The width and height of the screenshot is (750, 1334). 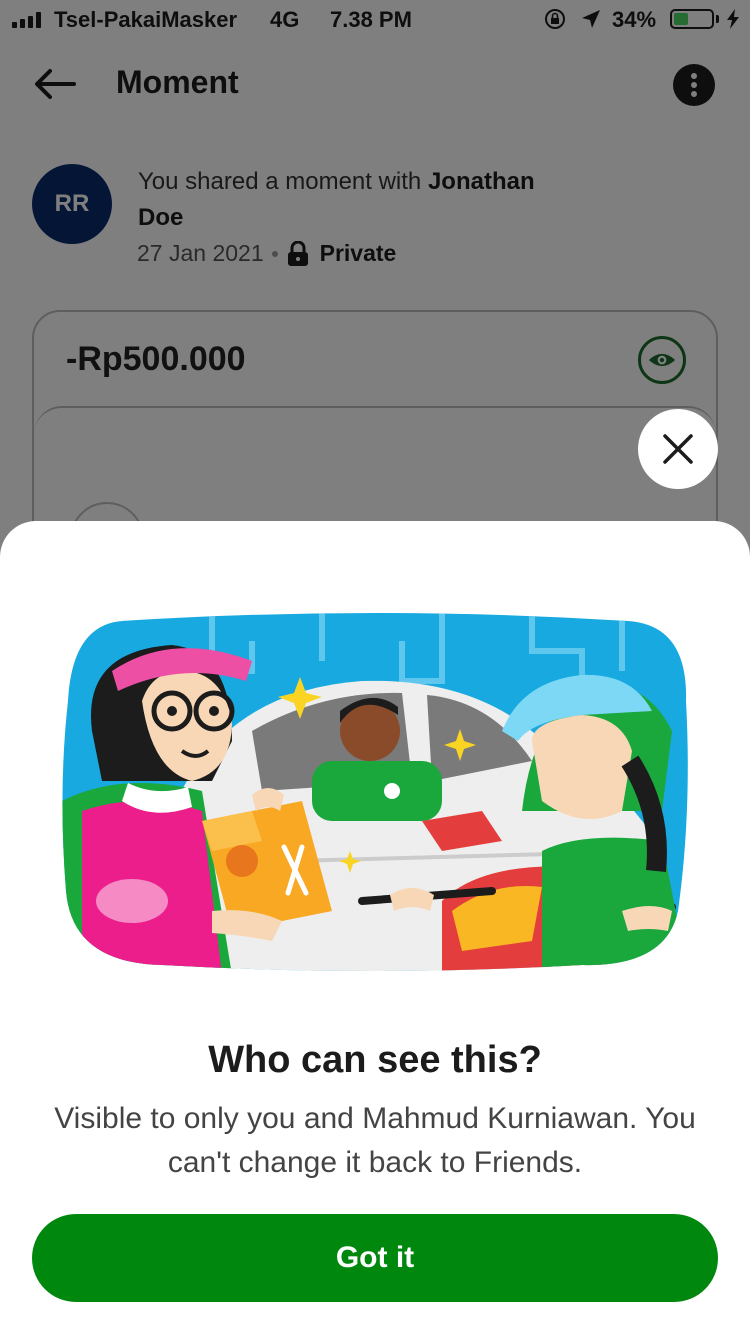 I want to click on sheet-title: Who can see this?, so click(x=375, y=1060).